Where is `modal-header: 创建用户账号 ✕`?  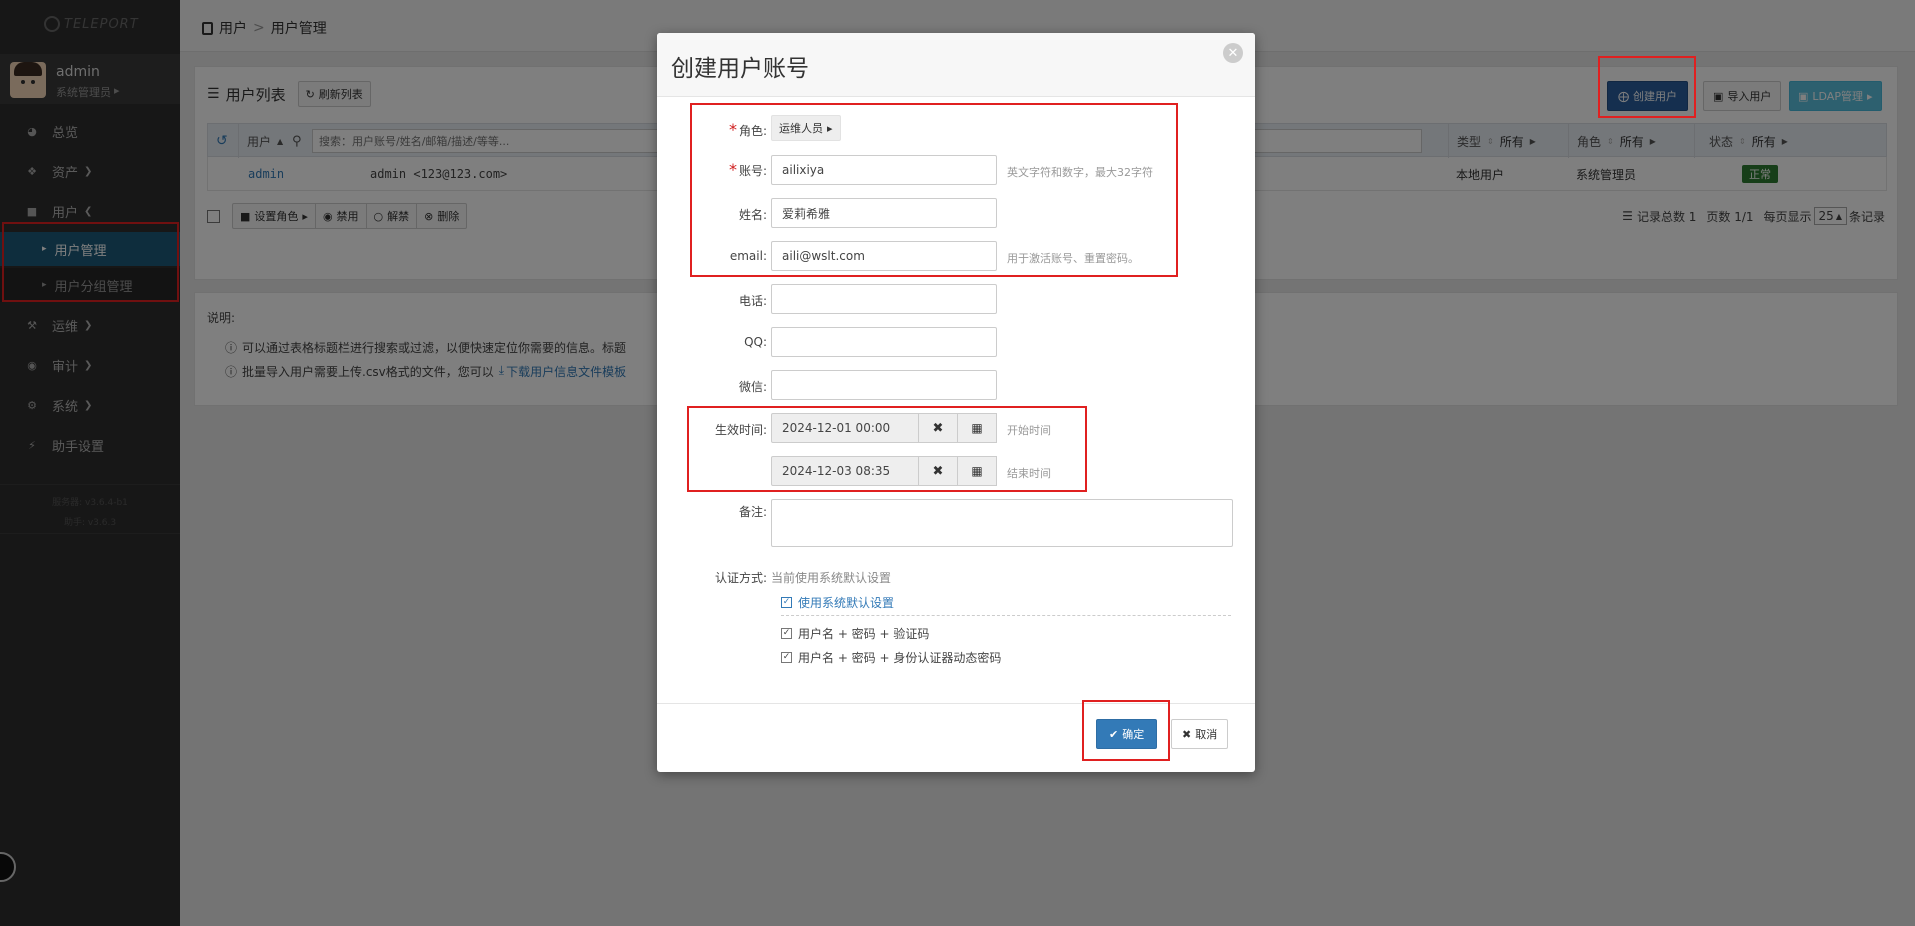
modal-header: 创建用户账号 ✕ is located at coordinates (956, 65).